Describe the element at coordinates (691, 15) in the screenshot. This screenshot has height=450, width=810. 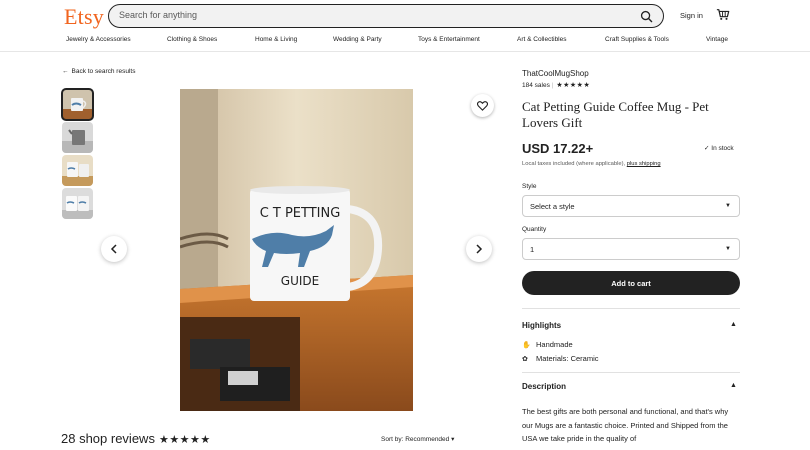
I see `sign-in-link: Sign in` at that location.